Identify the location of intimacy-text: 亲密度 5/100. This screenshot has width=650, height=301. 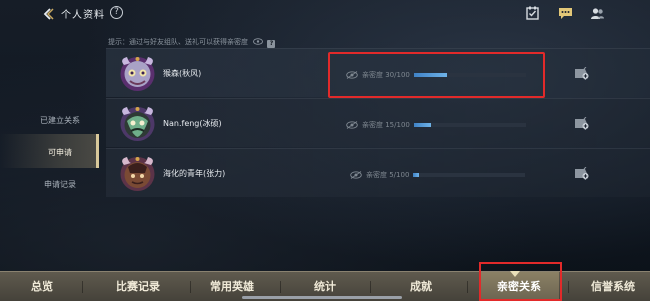
(388, 175).